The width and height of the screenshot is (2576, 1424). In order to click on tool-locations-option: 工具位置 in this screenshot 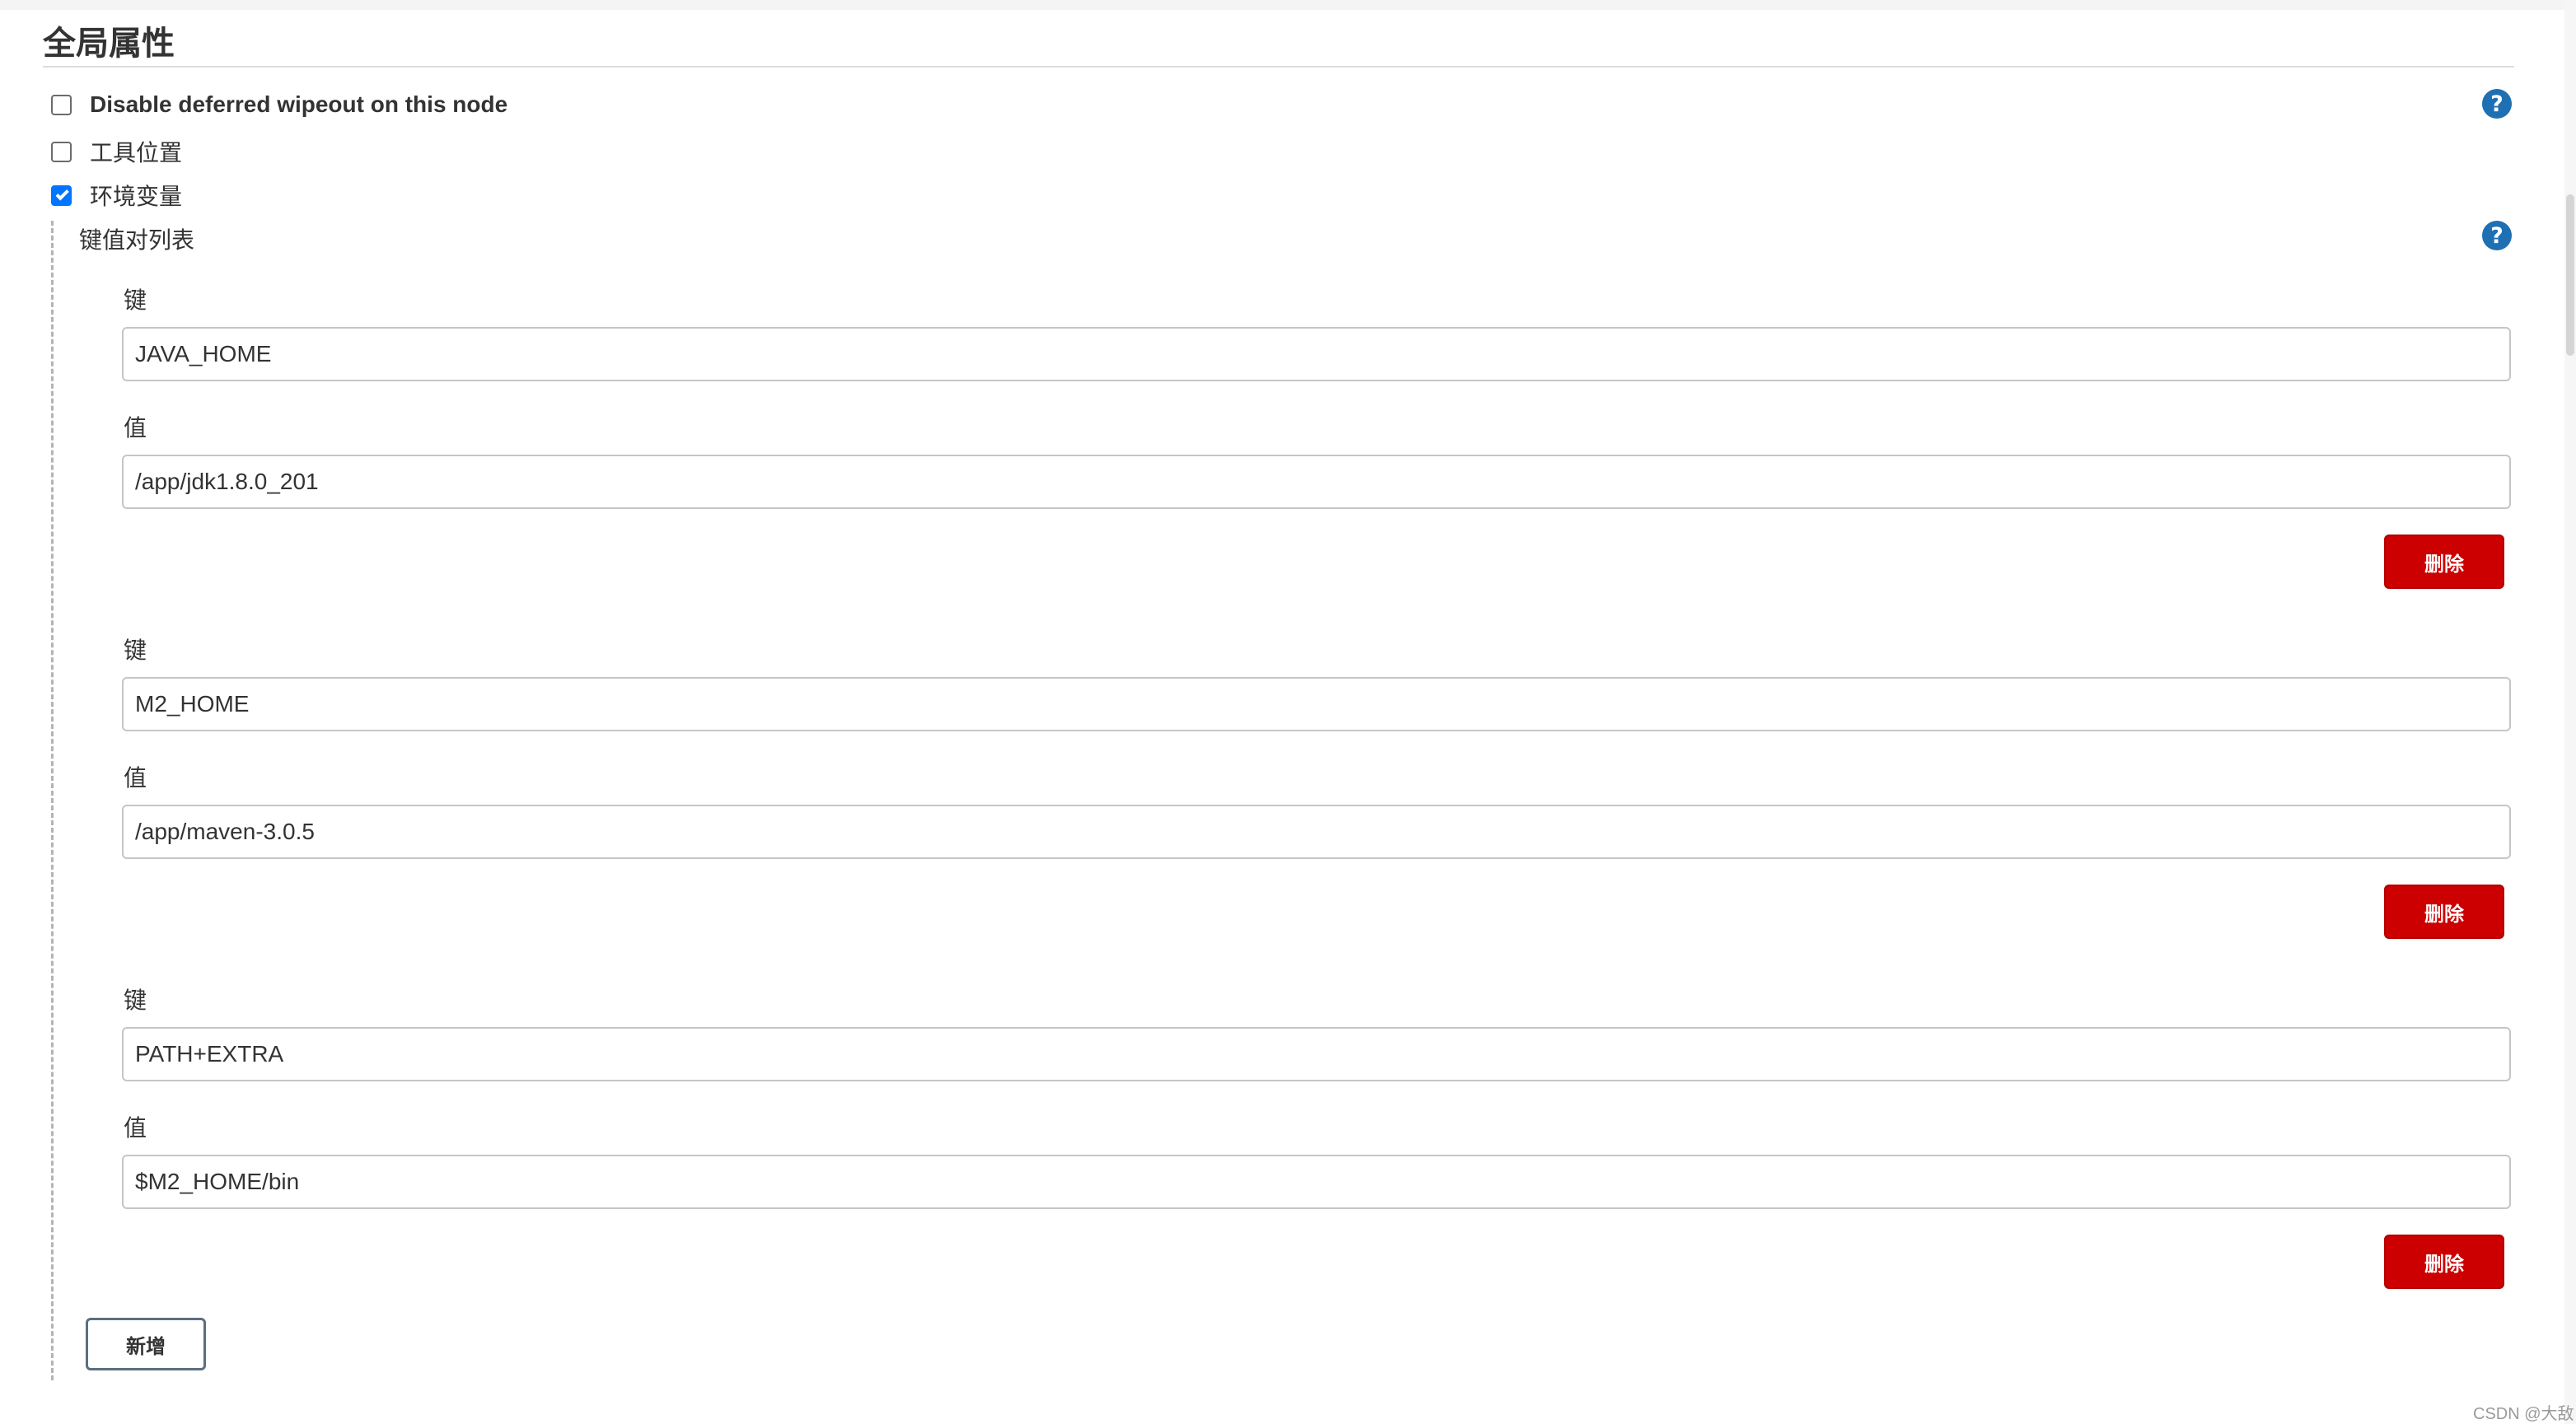, I will do `click(117, 152)`.